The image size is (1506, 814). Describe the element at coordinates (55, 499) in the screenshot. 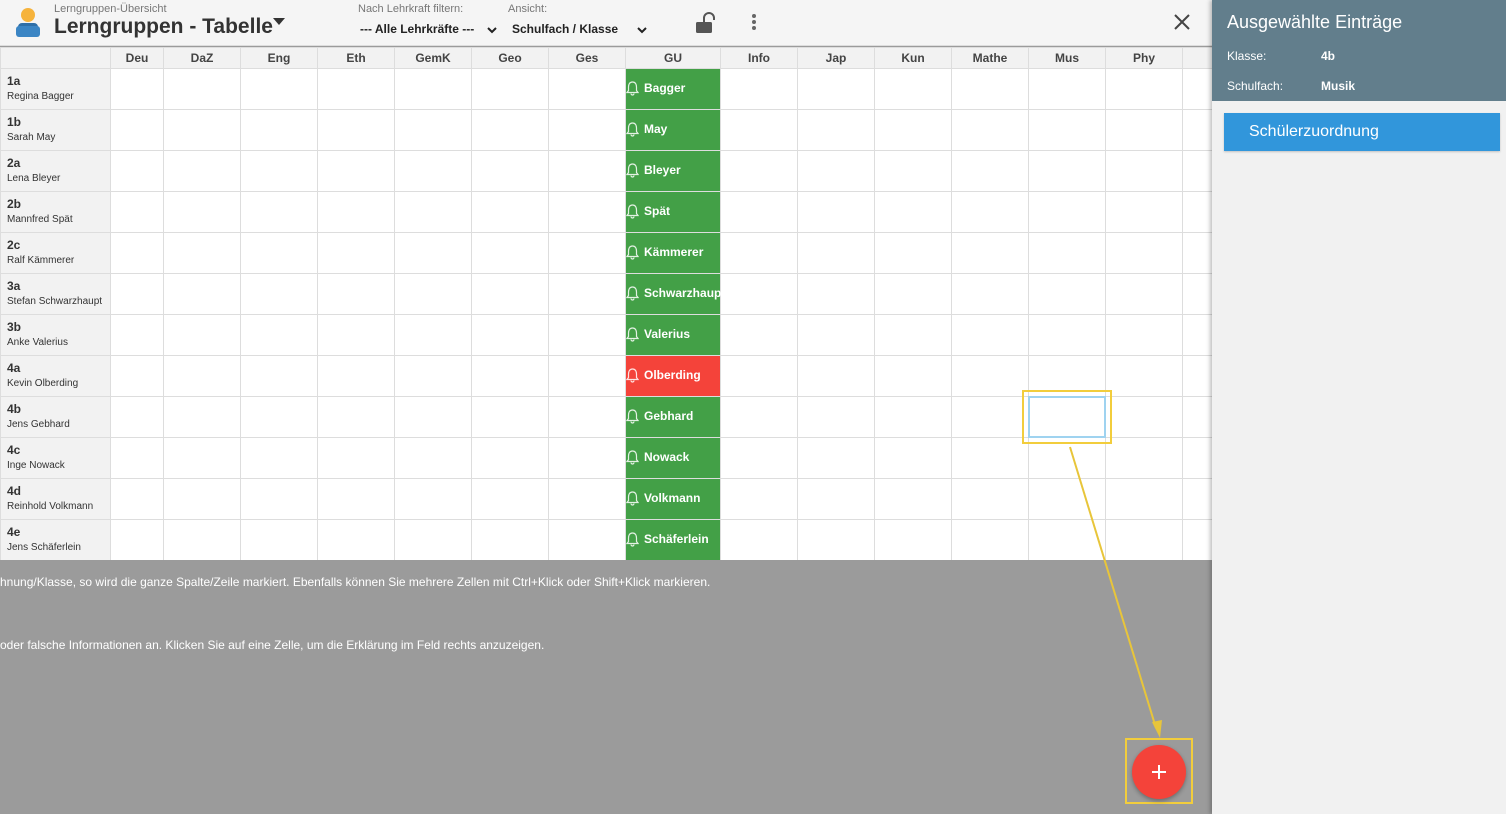

I see `row-header-4d: 4d Reinhold Volkmann` at that location.